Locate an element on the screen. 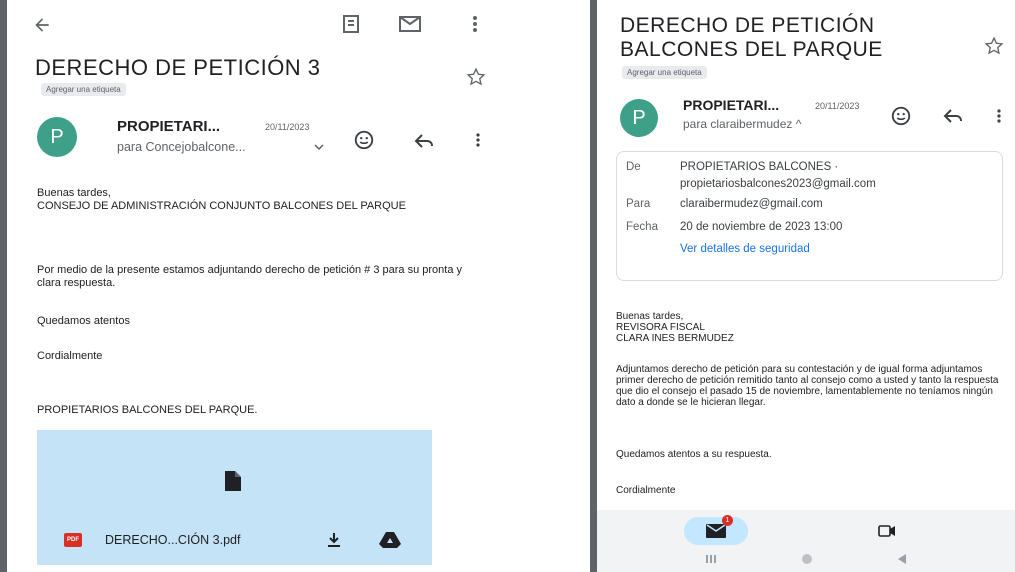  pdf-badge: PDF is located at coordinates (73, 540).